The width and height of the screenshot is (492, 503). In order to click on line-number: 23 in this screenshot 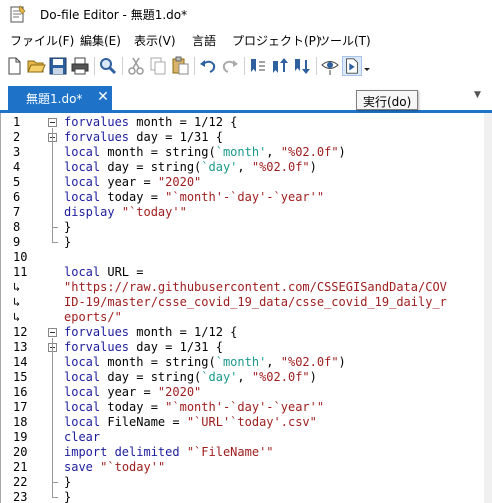, I will do `click(20, 496)`.